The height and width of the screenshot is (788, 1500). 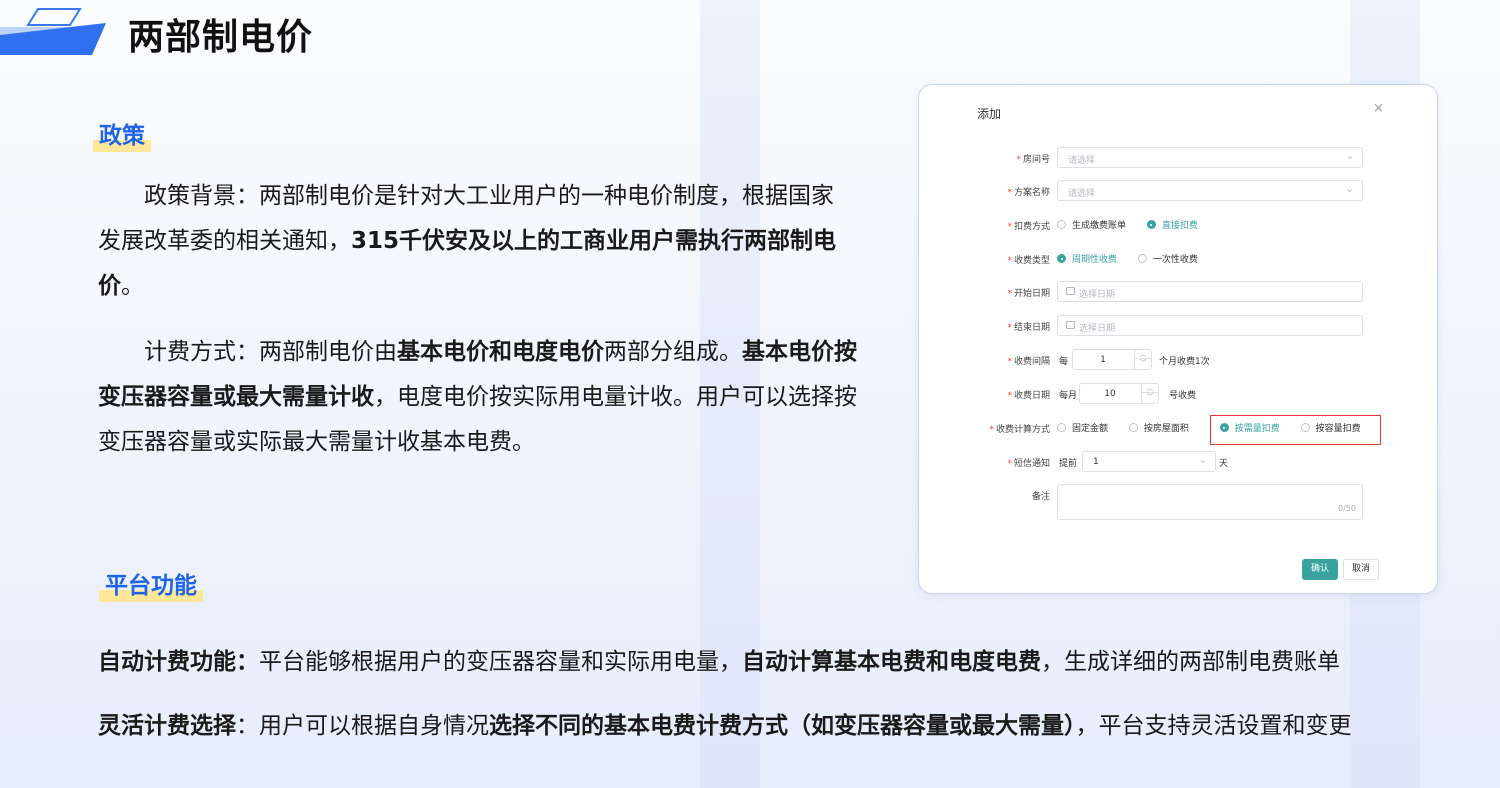 I want to click on section-tag-policy: 政策, so click(x=122, y=134).